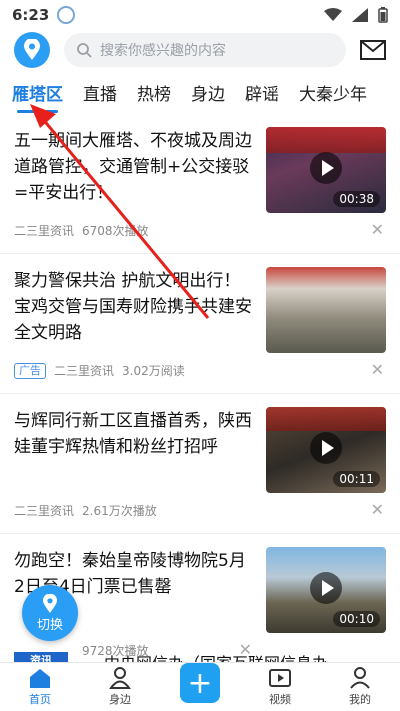  I want to click on nav-publish: +, so click(200, 685).